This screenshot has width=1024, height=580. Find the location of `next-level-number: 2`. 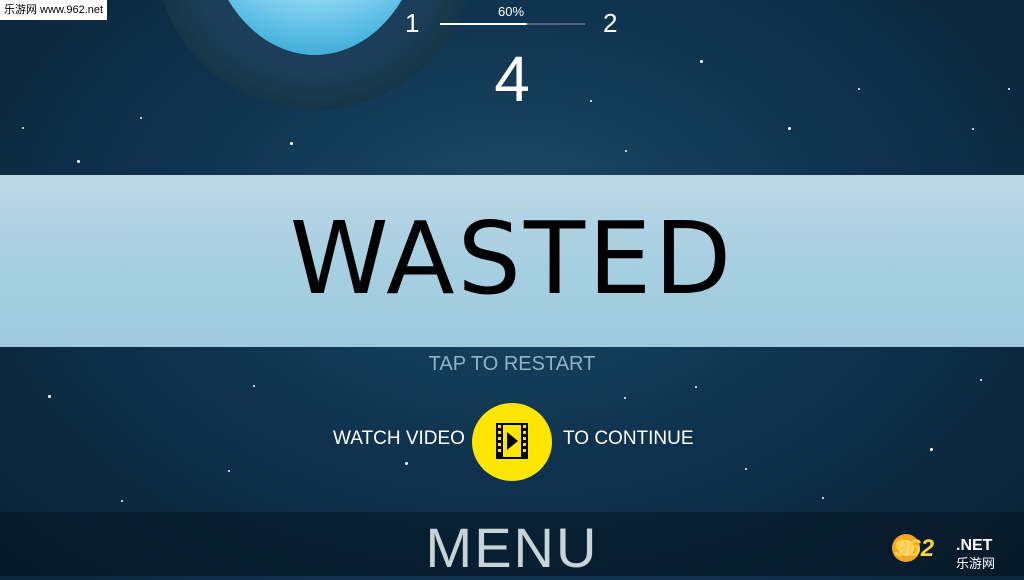

next-level-number: 2 is located at coordinates (610, 23).